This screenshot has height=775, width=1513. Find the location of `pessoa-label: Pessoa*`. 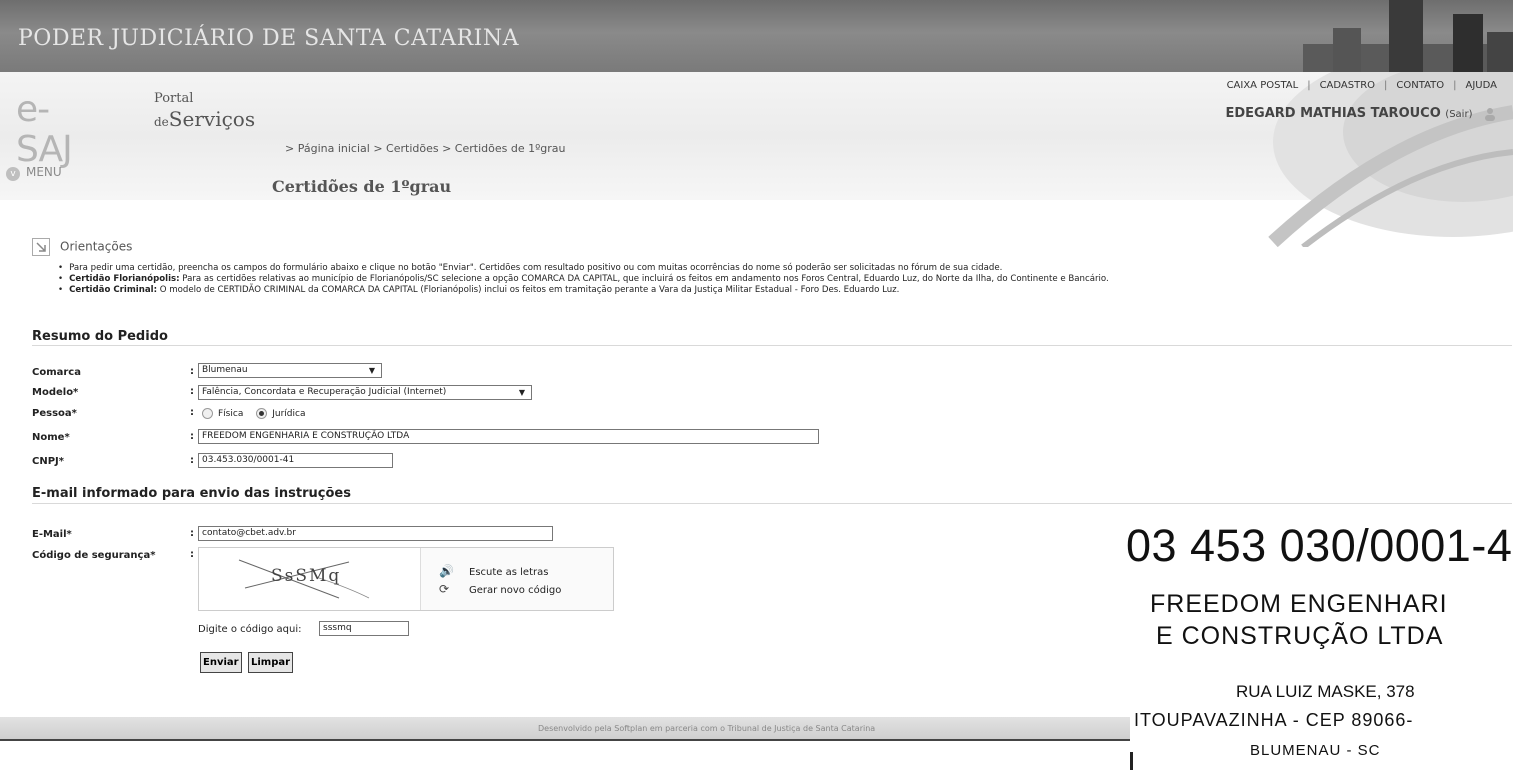

pessoa-label: Pessoa* is located at coordinates (54, 413).